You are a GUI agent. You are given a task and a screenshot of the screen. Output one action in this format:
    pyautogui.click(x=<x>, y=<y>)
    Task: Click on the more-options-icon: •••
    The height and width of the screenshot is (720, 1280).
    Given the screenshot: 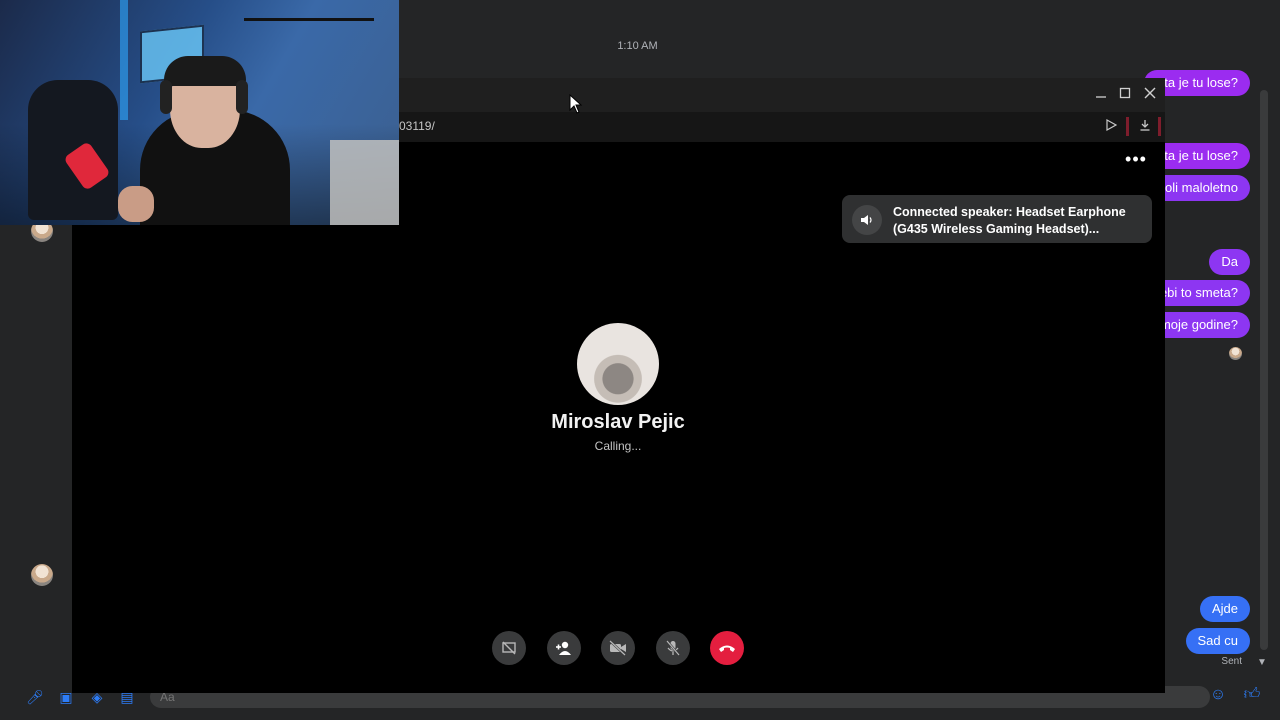 What is the action you would take?
    pyautogui.click(x=1136, y=161)
    